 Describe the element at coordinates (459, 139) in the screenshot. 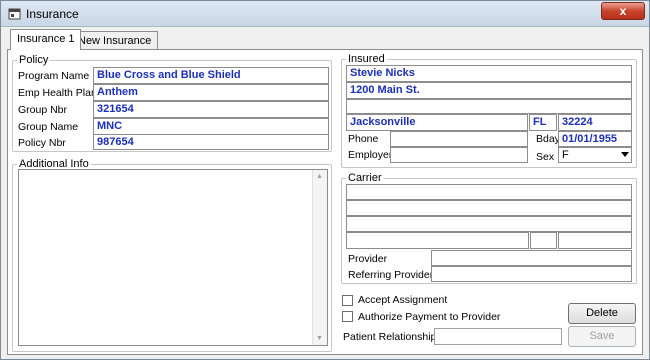

I see `phone-field` at that location.